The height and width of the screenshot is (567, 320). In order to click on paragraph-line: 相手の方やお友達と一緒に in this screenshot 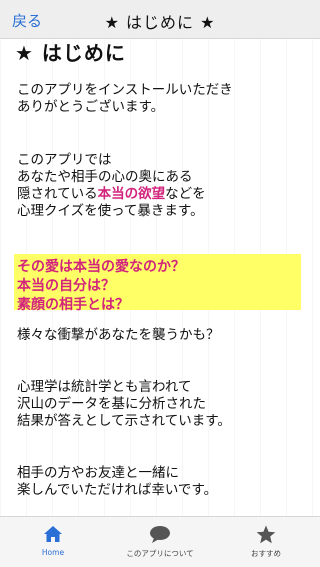, I will do `click(98, 473)`.